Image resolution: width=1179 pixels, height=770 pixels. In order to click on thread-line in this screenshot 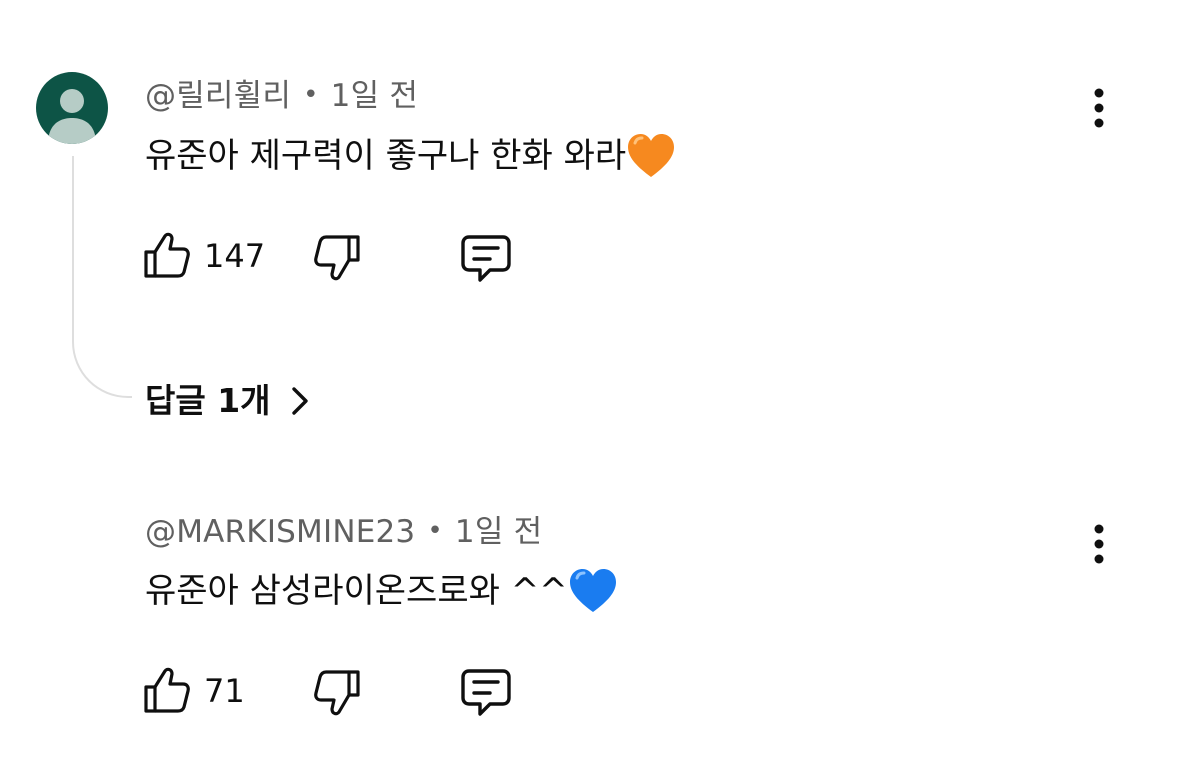, I will do `click(102, 277)`.